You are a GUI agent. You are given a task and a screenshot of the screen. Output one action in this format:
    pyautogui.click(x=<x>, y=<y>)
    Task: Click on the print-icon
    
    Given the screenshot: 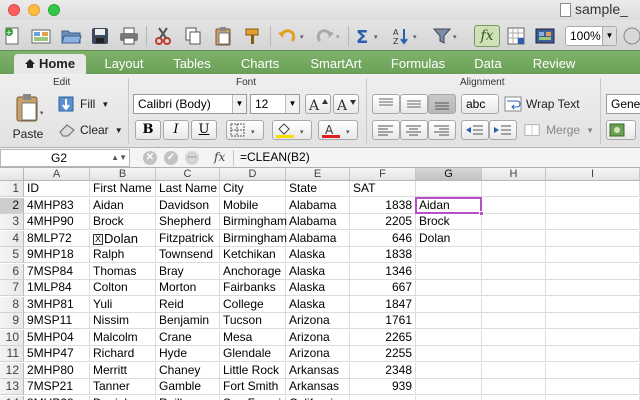 What is the action you would take?
    pyautogui.click(x=129, y=36)
    